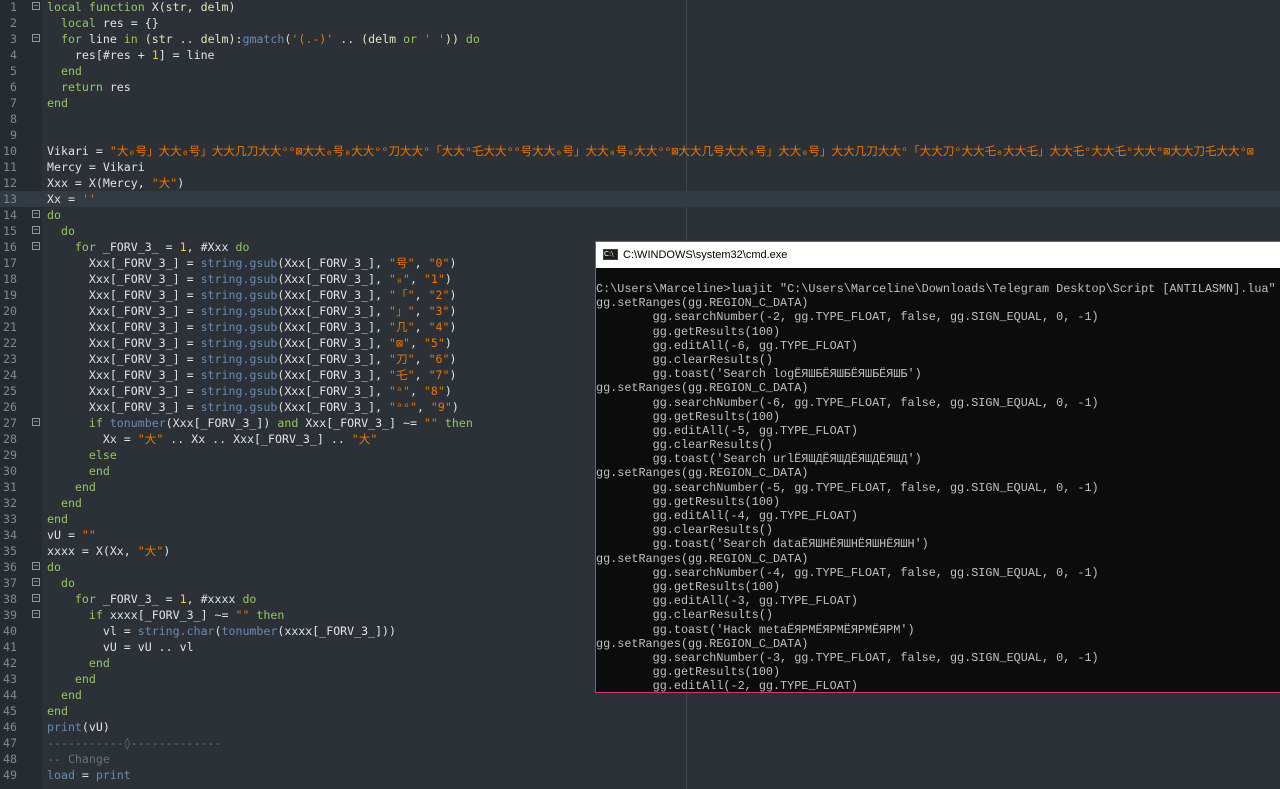  Describe the element at coordinates (938, 255) in the screenshot. I see `cmd-title-bar: C:\ C:\WINDOWS\system32\cmd.exe` at that location.